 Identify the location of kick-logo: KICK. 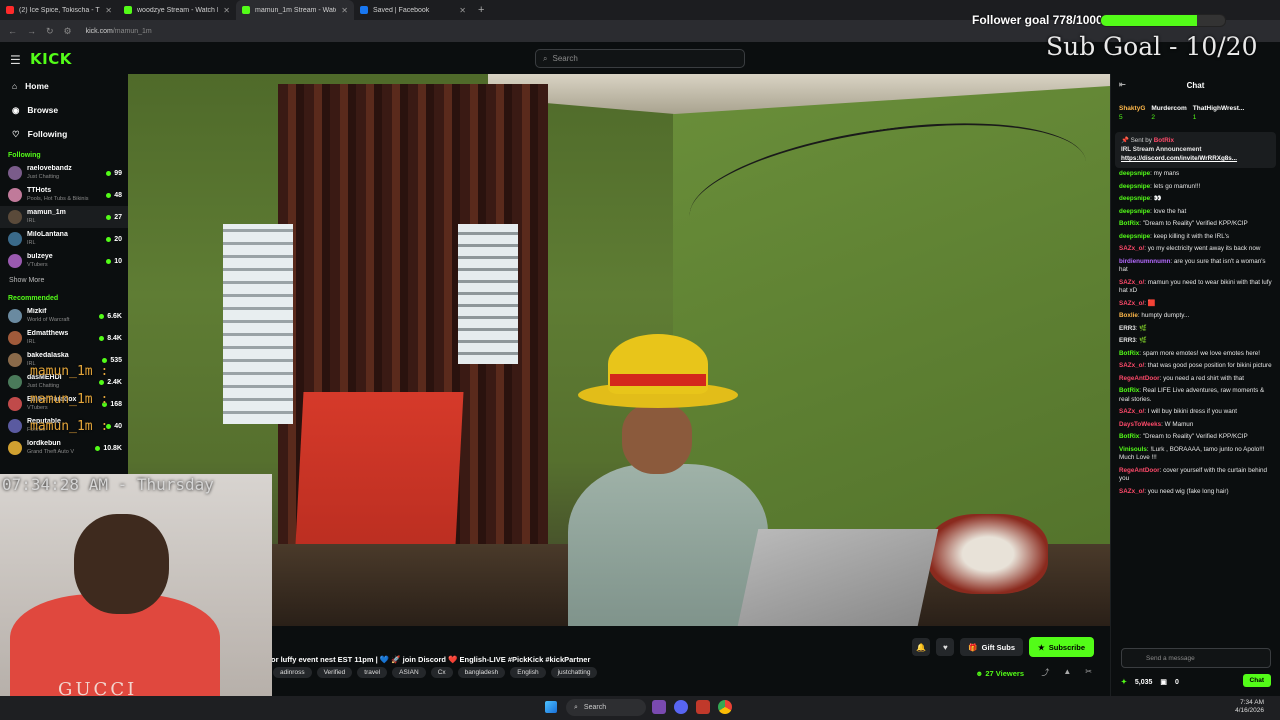
(51, 59).